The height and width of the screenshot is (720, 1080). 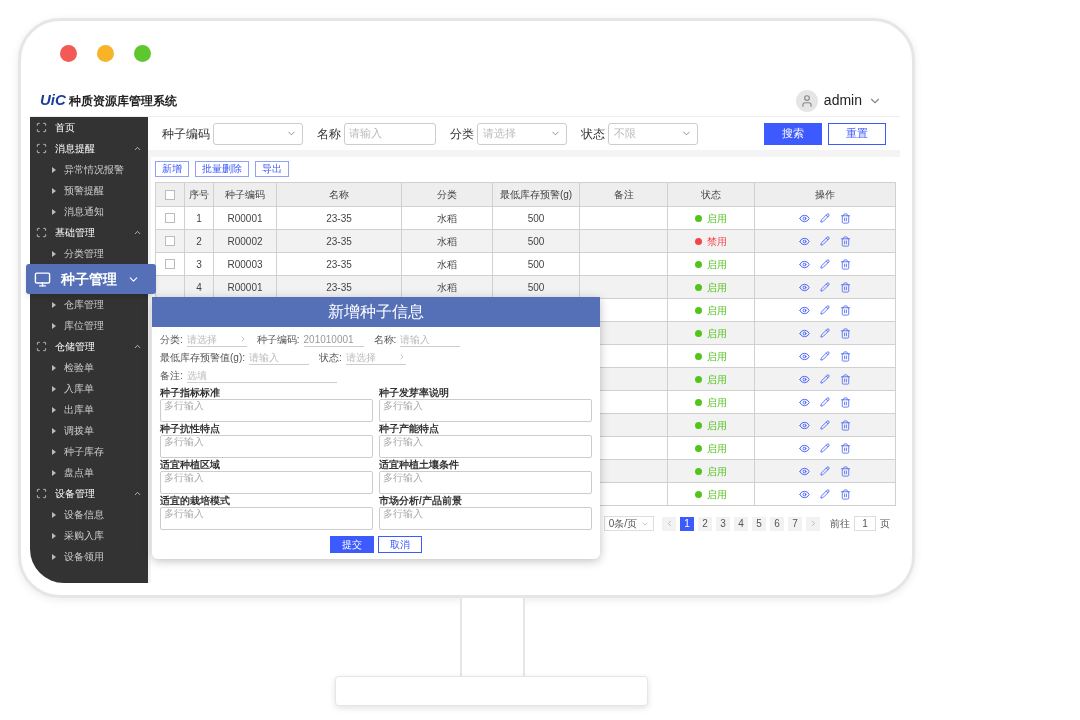 I want to click on filter-button: 搜索, so click(x=793, y=133).